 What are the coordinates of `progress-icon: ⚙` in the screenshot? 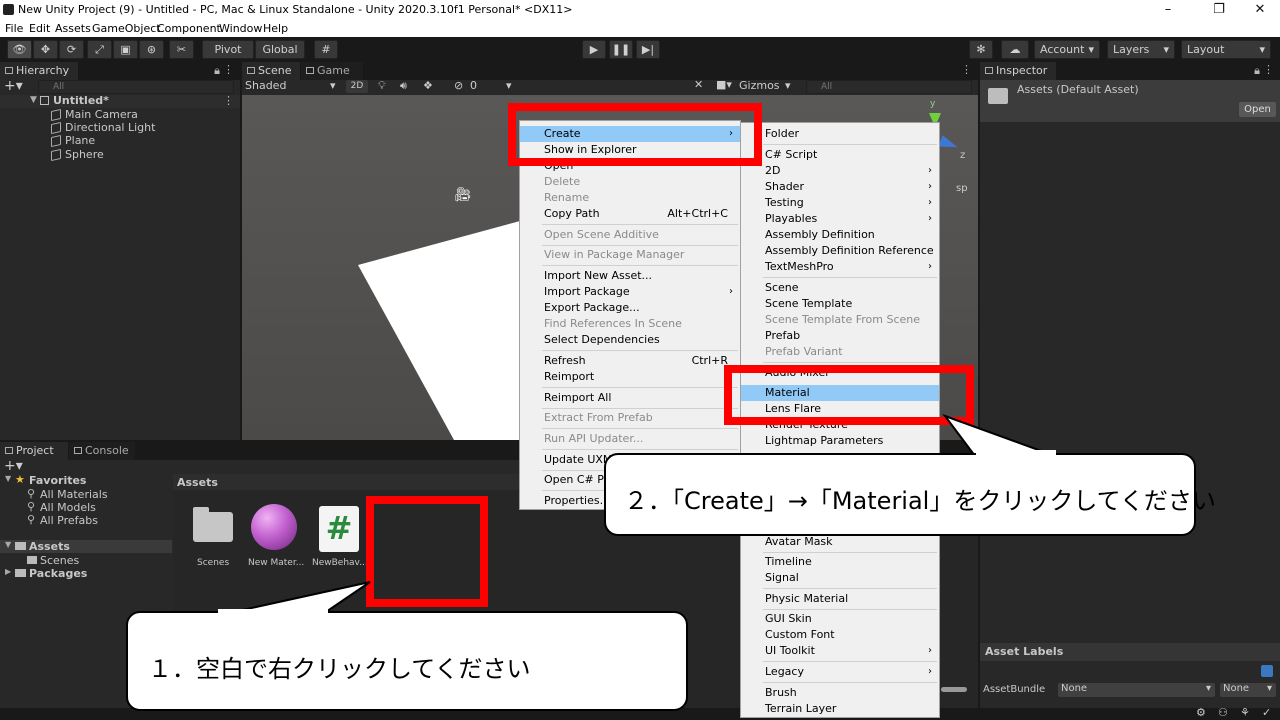 It's located at (1201, 712).